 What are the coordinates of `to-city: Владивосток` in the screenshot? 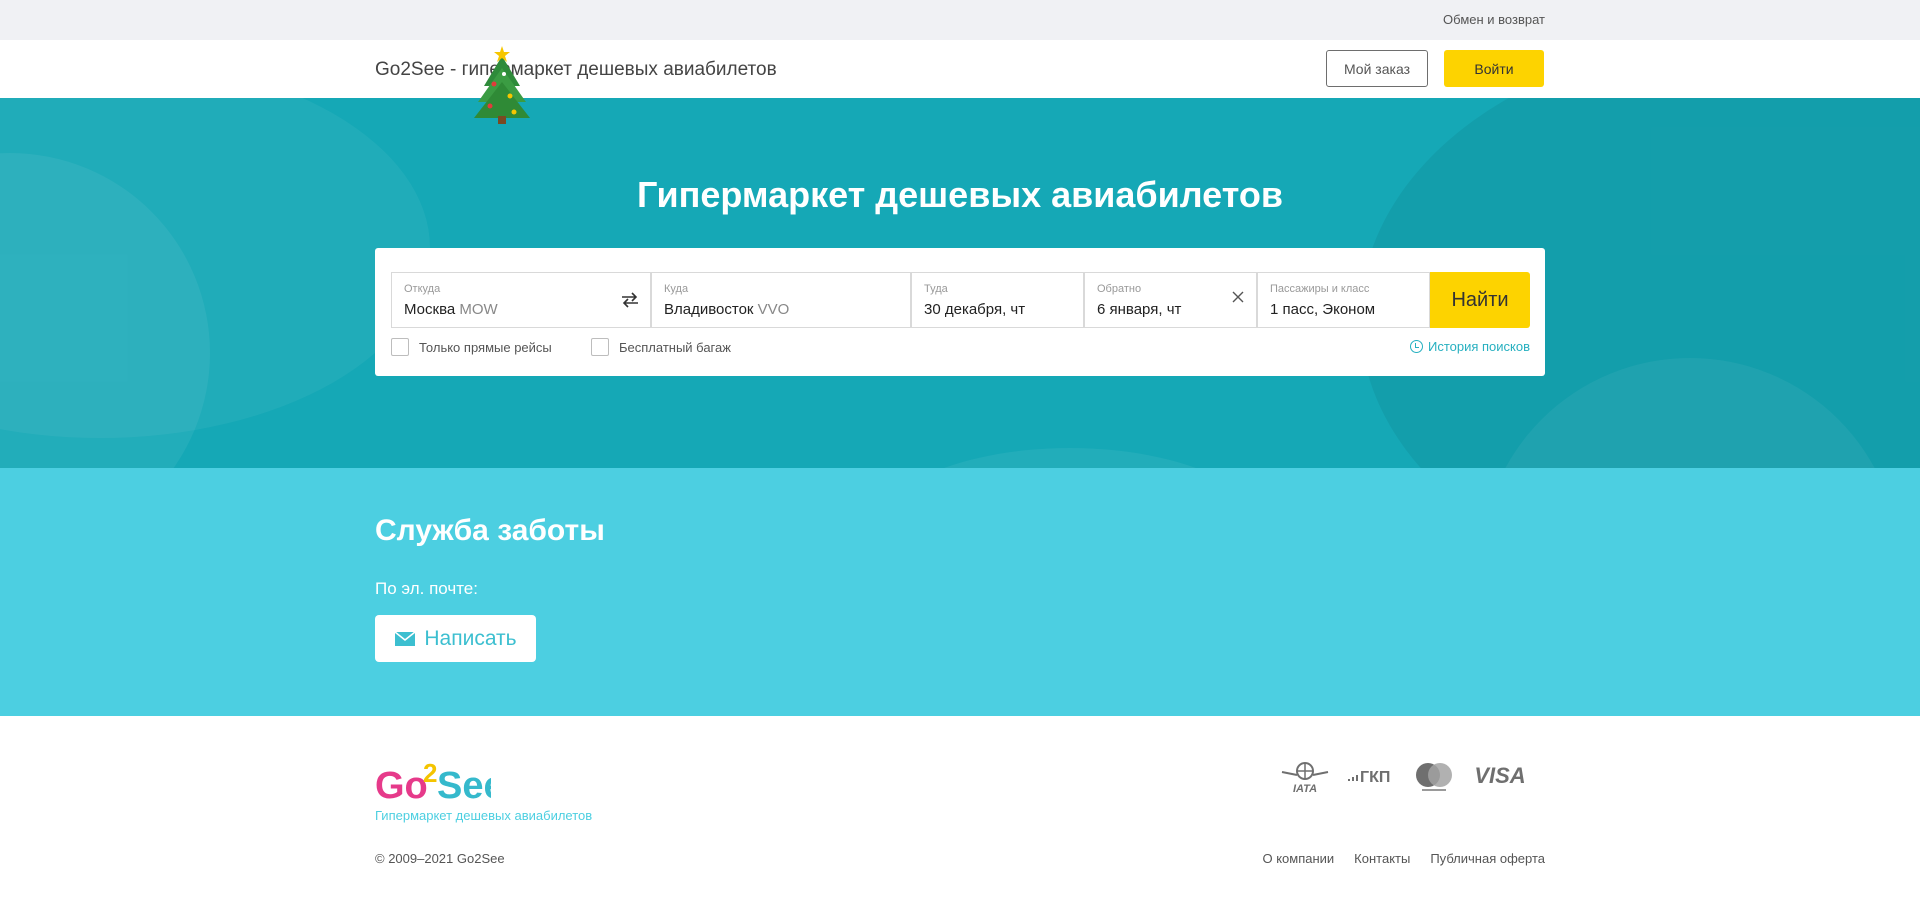 It's located at (709, 309).